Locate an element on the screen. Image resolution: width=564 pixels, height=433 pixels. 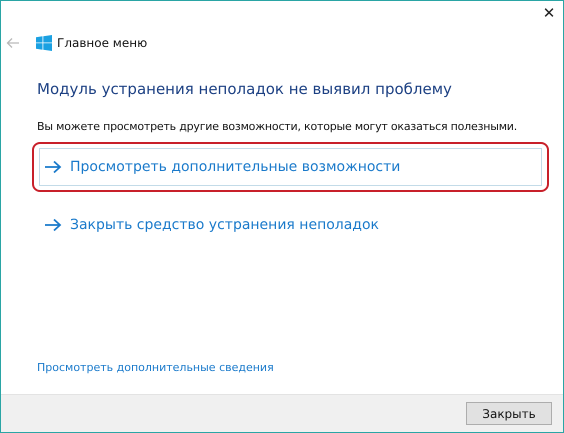
description-text: Вы можете просмотреть другие возможности, которые могут оказаться полезными. is located at coordinates (277, 126).